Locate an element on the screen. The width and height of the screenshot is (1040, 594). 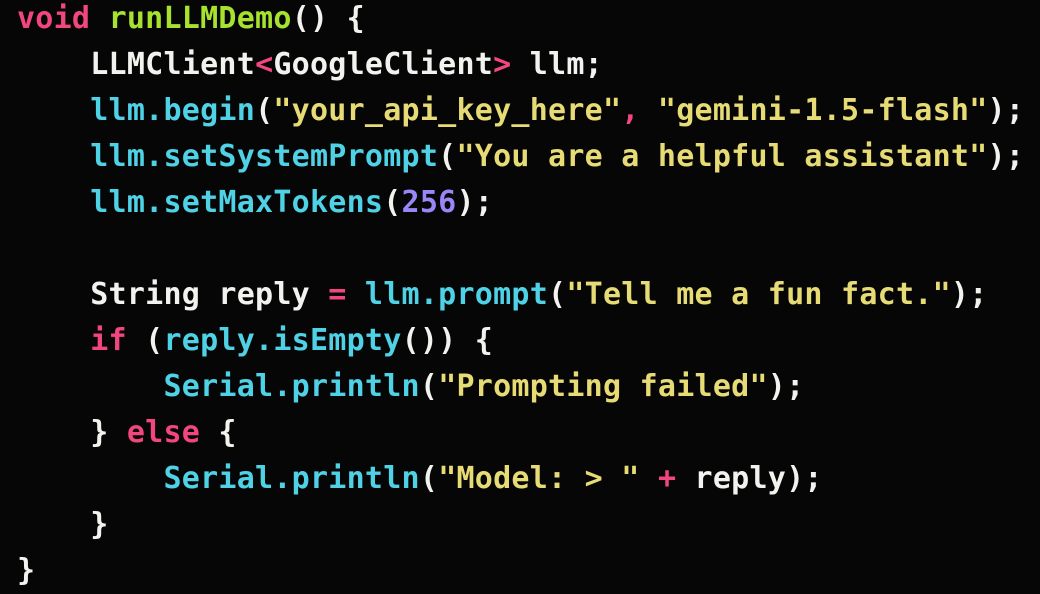
code-line: void runLLMDemo() { is located at coordinates (520, 21).